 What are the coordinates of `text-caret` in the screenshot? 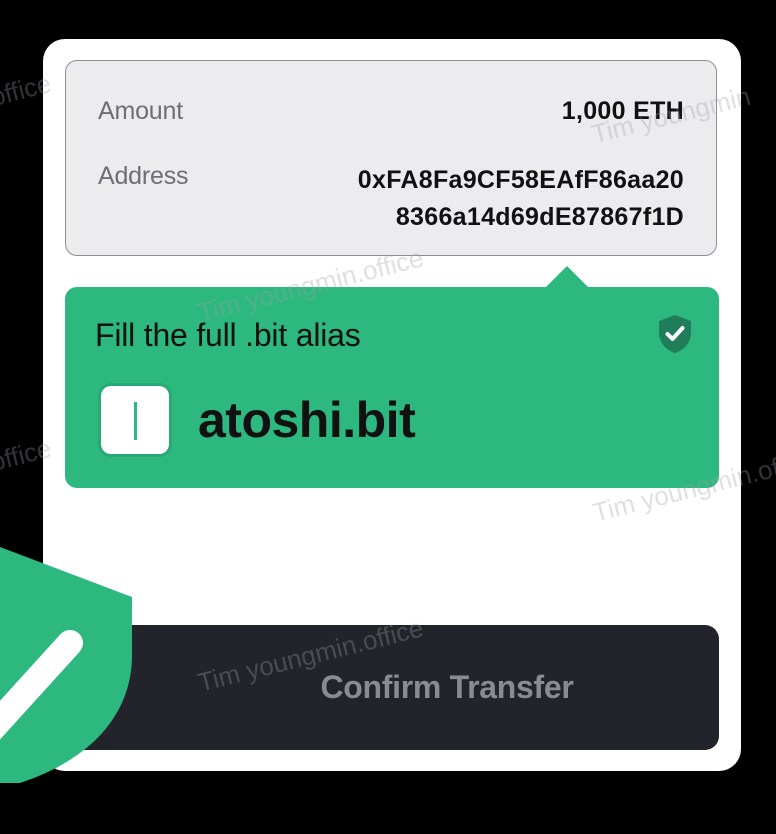 It's located at (135, 421).